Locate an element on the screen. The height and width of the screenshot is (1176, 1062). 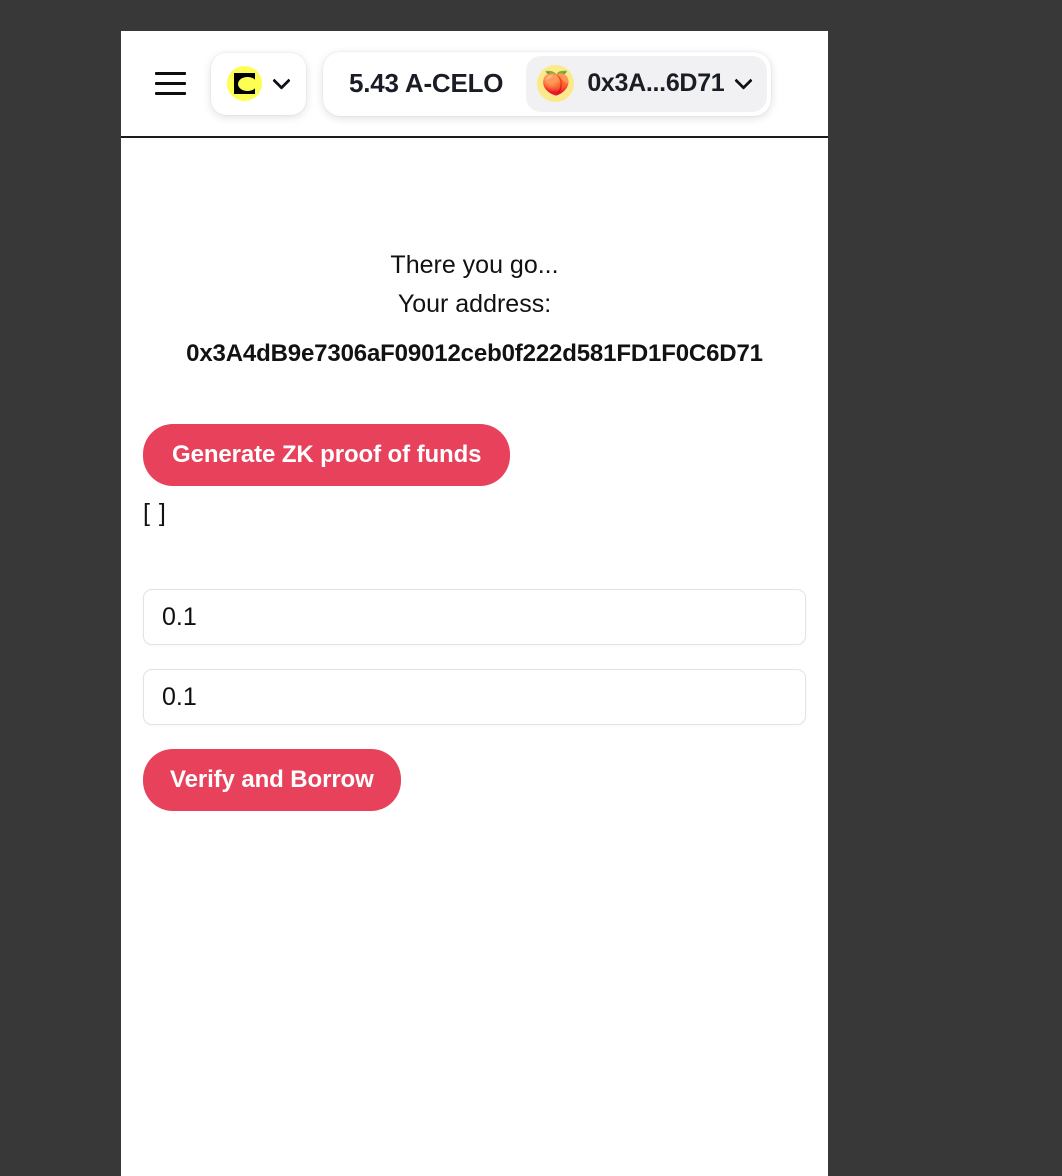
celo-logo-icon is located at coordinates (244, 83).